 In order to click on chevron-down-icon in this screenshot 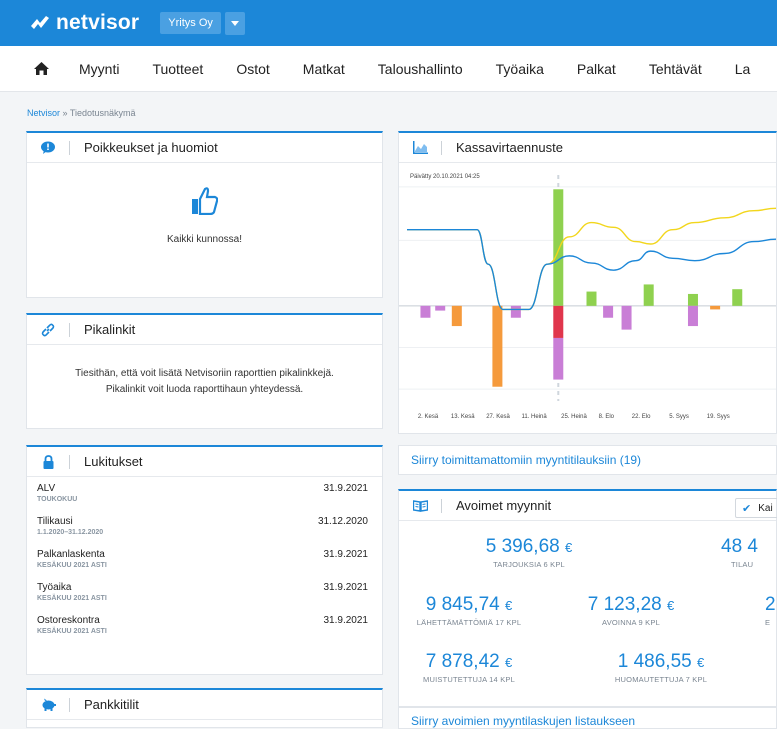, I will do `click(234, 23)`.